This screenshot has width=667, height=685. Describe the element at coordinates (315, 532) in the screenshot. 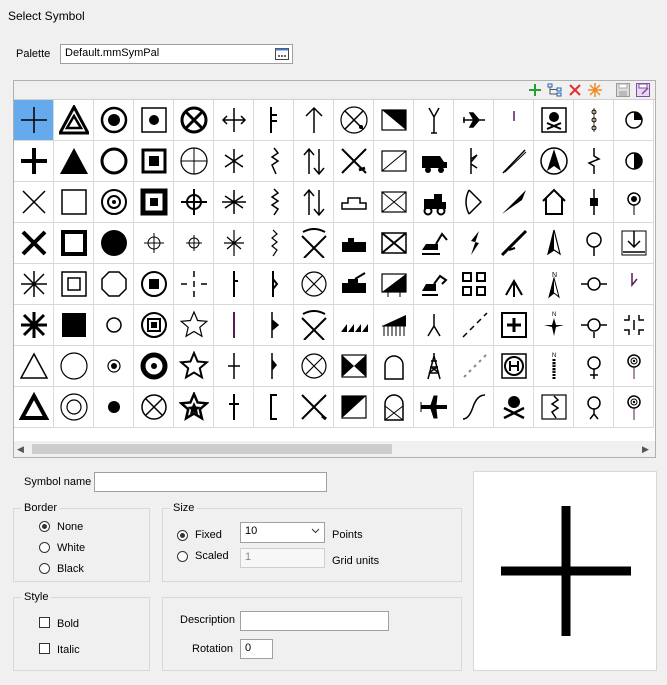

I see `chevron-down-icon` at that location.